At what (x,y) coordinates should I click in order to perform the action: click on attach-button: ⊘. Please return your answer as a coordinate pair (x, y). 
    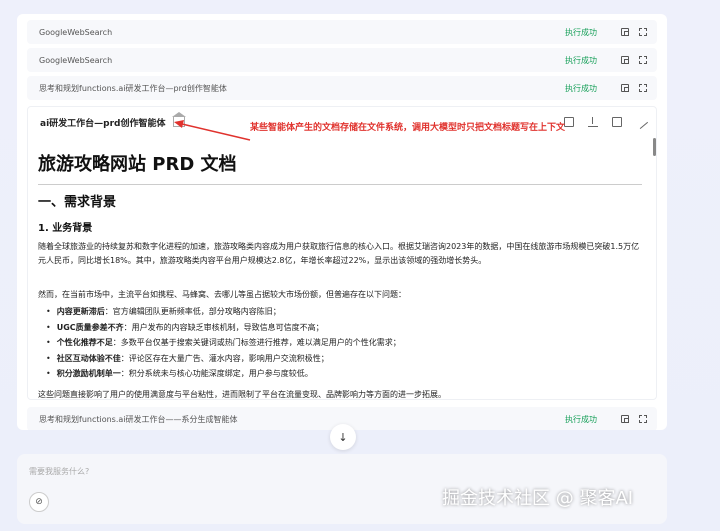
    Looking at the image, I should click on (39, 502).